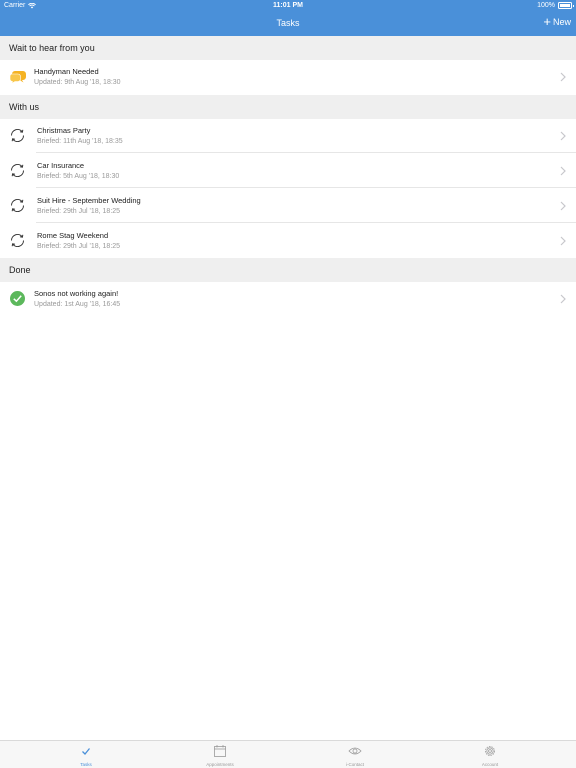 Image resolution: width=576 pixels, height=768 pixels. Describe the element at coordinates (546, 5) in the screenshot. I see `battery-label: 100%` at that location.